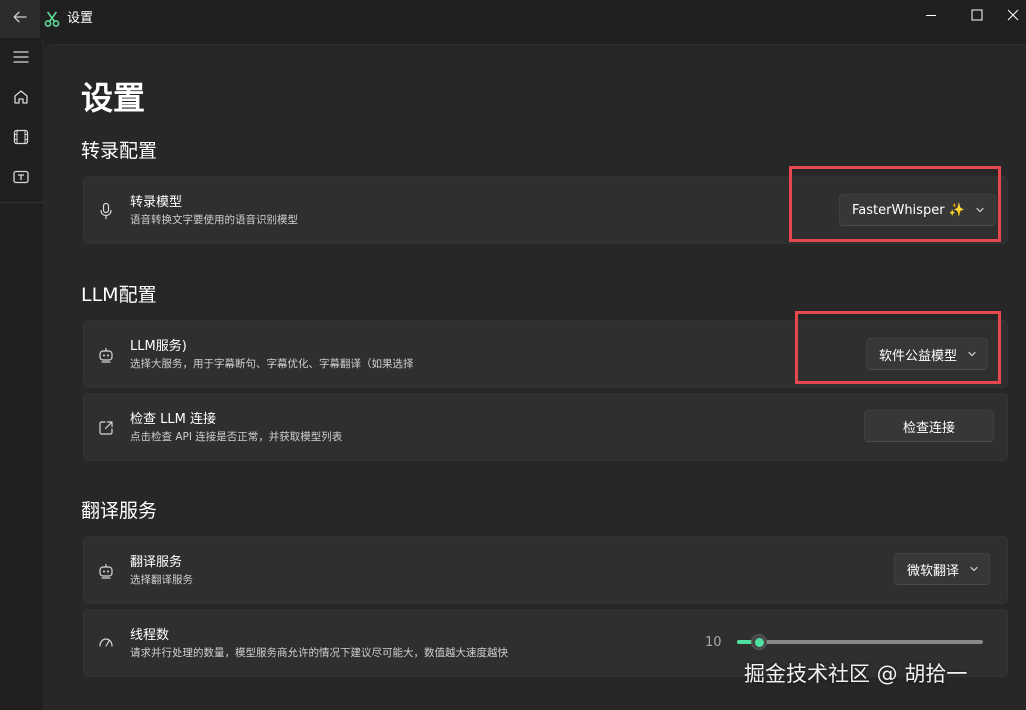 This screenshot has height=710, width=1026. I want to click on thread-count-description: 请求并行处理的数量，模型服务商允许的情况下建议尽可能大，数值越大速度越快, so click(319, 653).